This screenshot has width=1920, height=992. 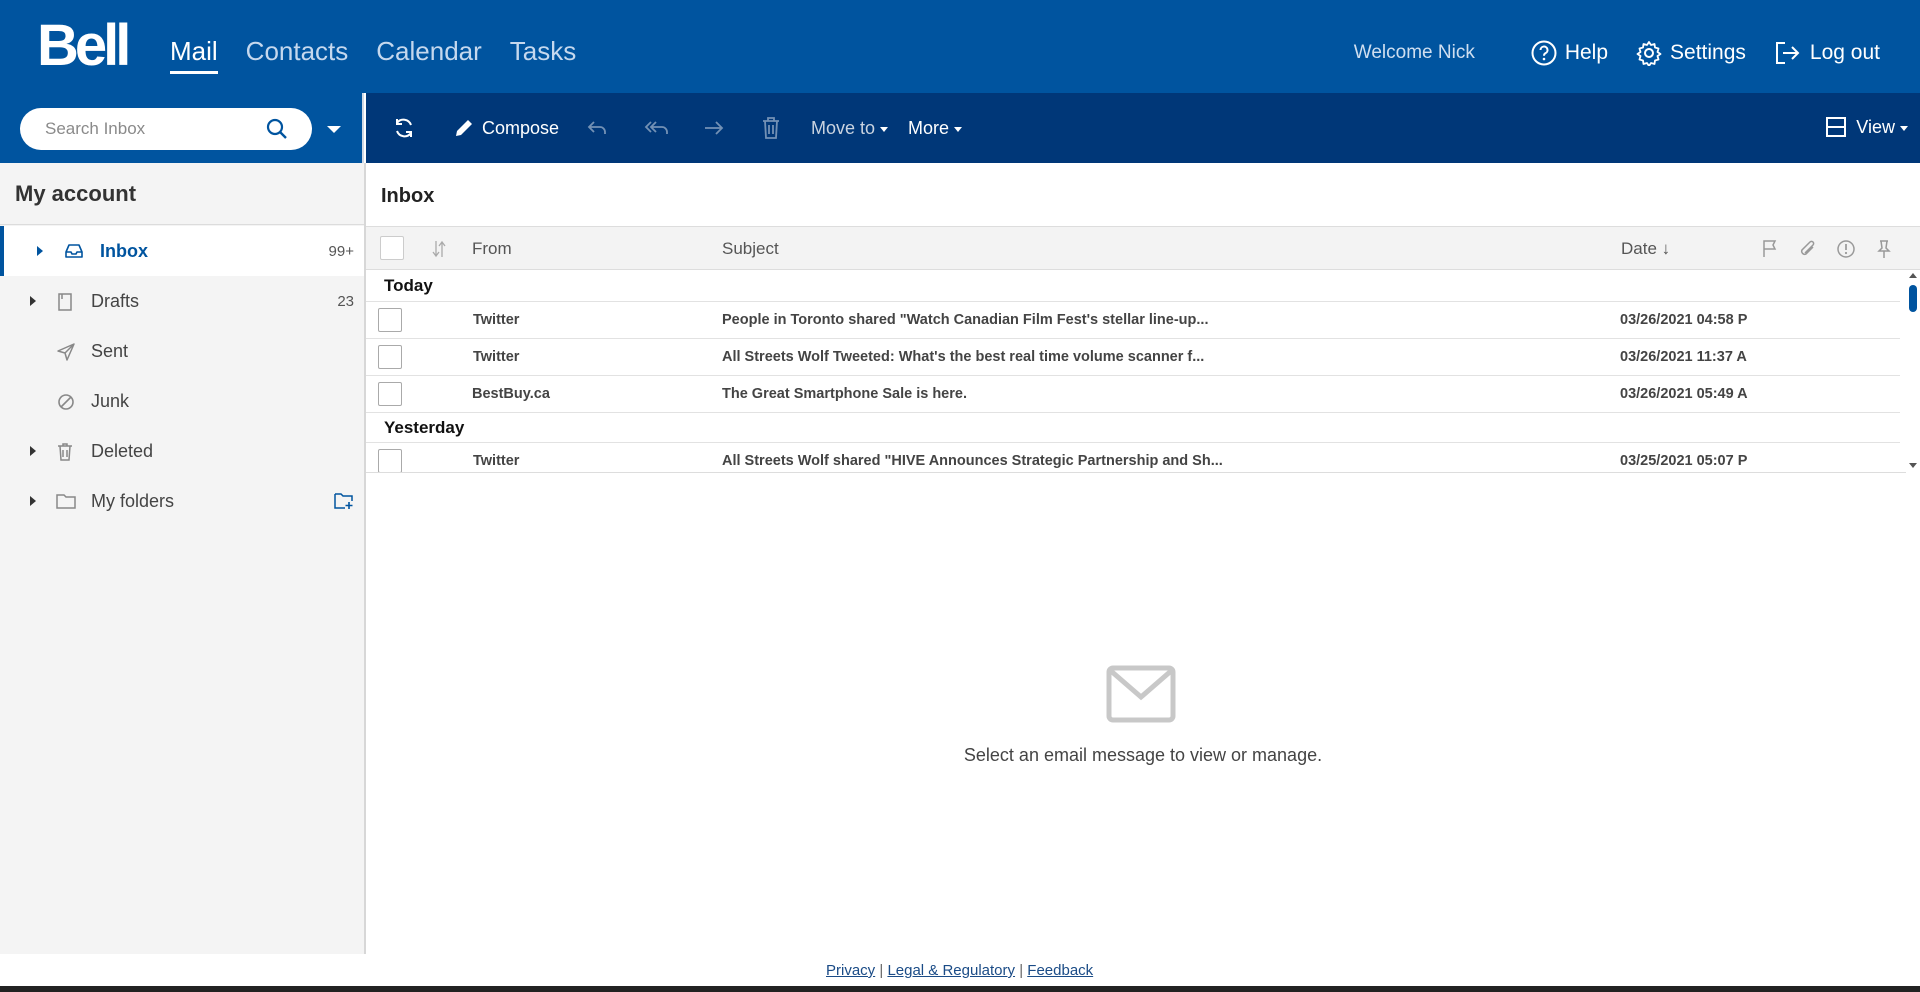 I want to click on inbox-icon, so click(x=74, y=251).